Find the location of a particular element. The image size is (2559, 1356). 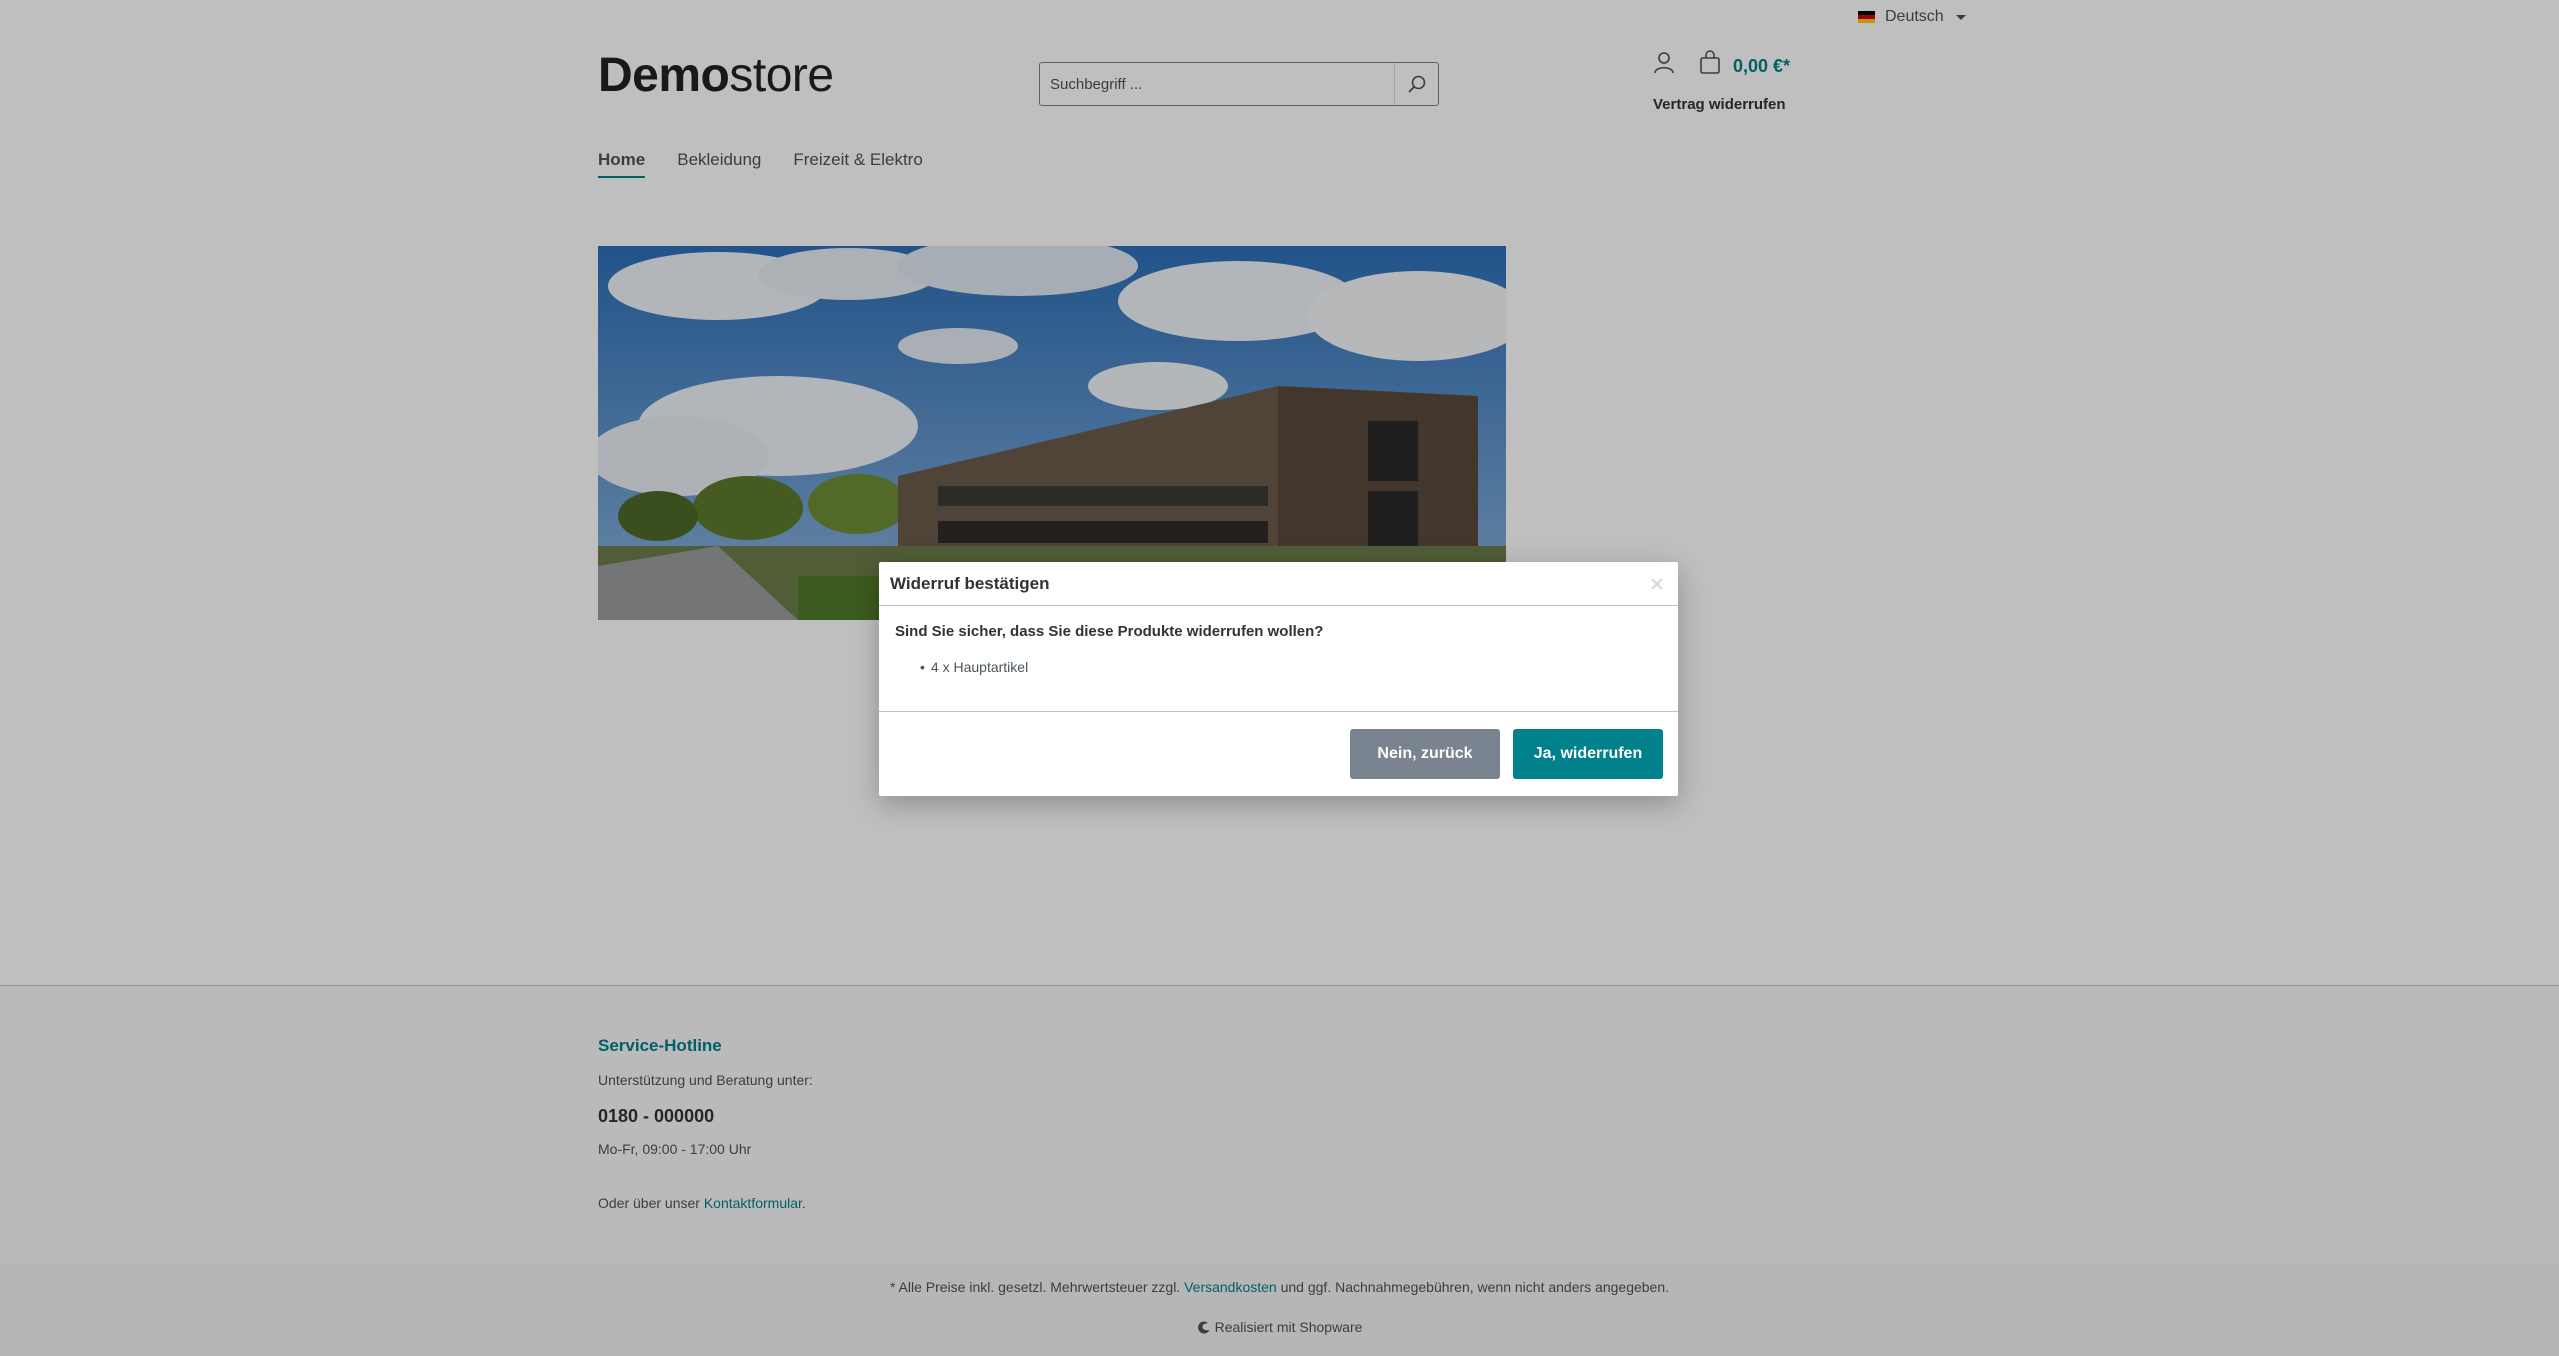

confirm-revoke-button: Ja, widerrufen is located at coordinates (1588, 754).